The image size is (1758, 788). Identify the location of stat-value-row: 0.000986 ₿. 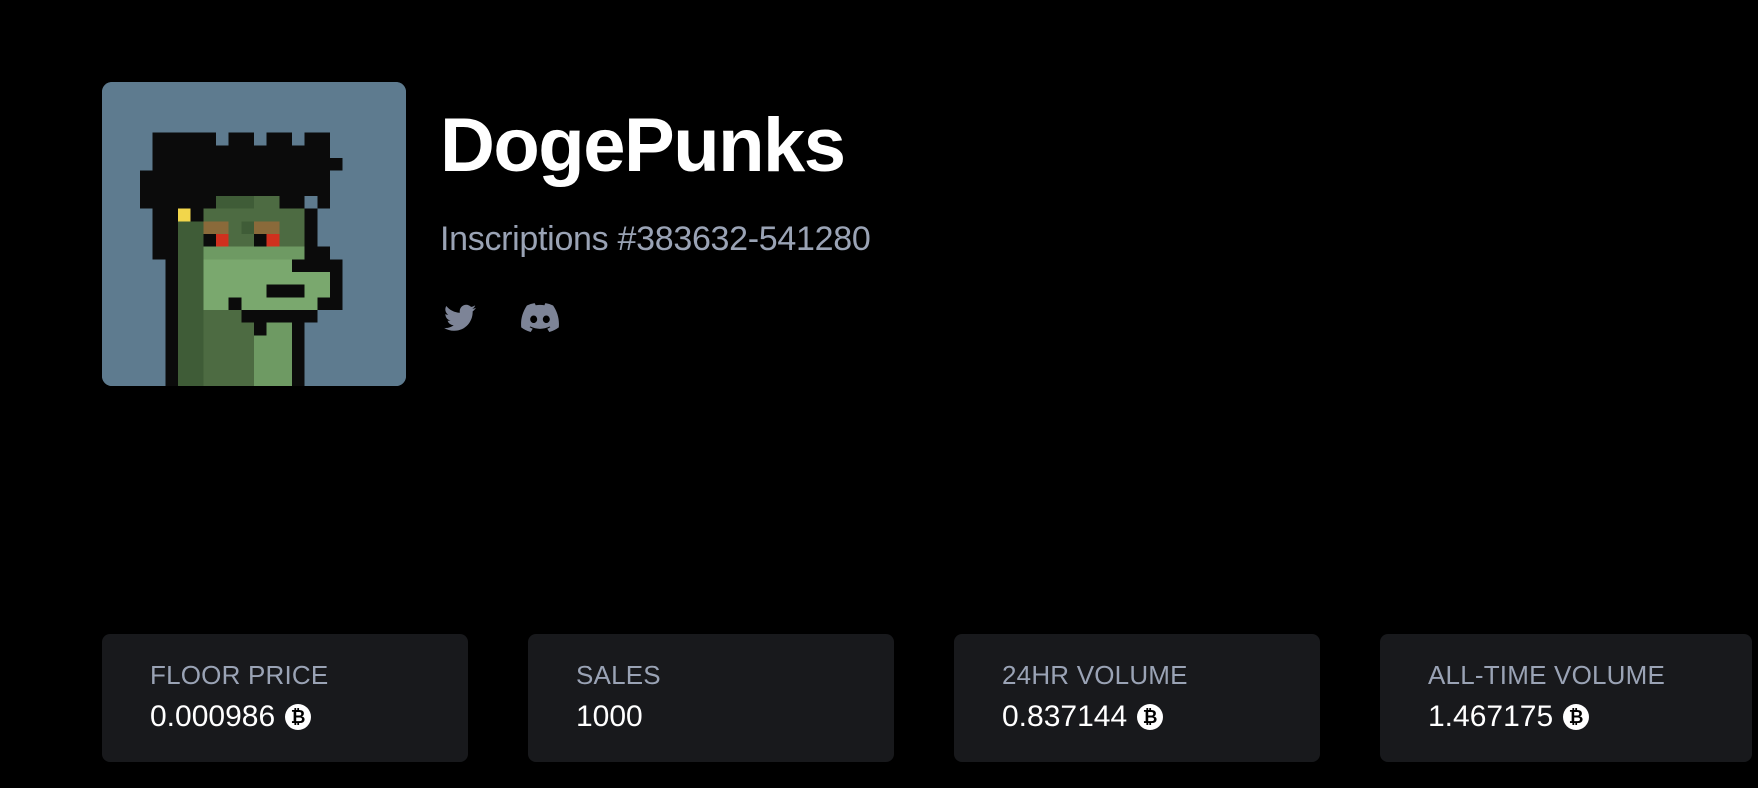
(309, 717).